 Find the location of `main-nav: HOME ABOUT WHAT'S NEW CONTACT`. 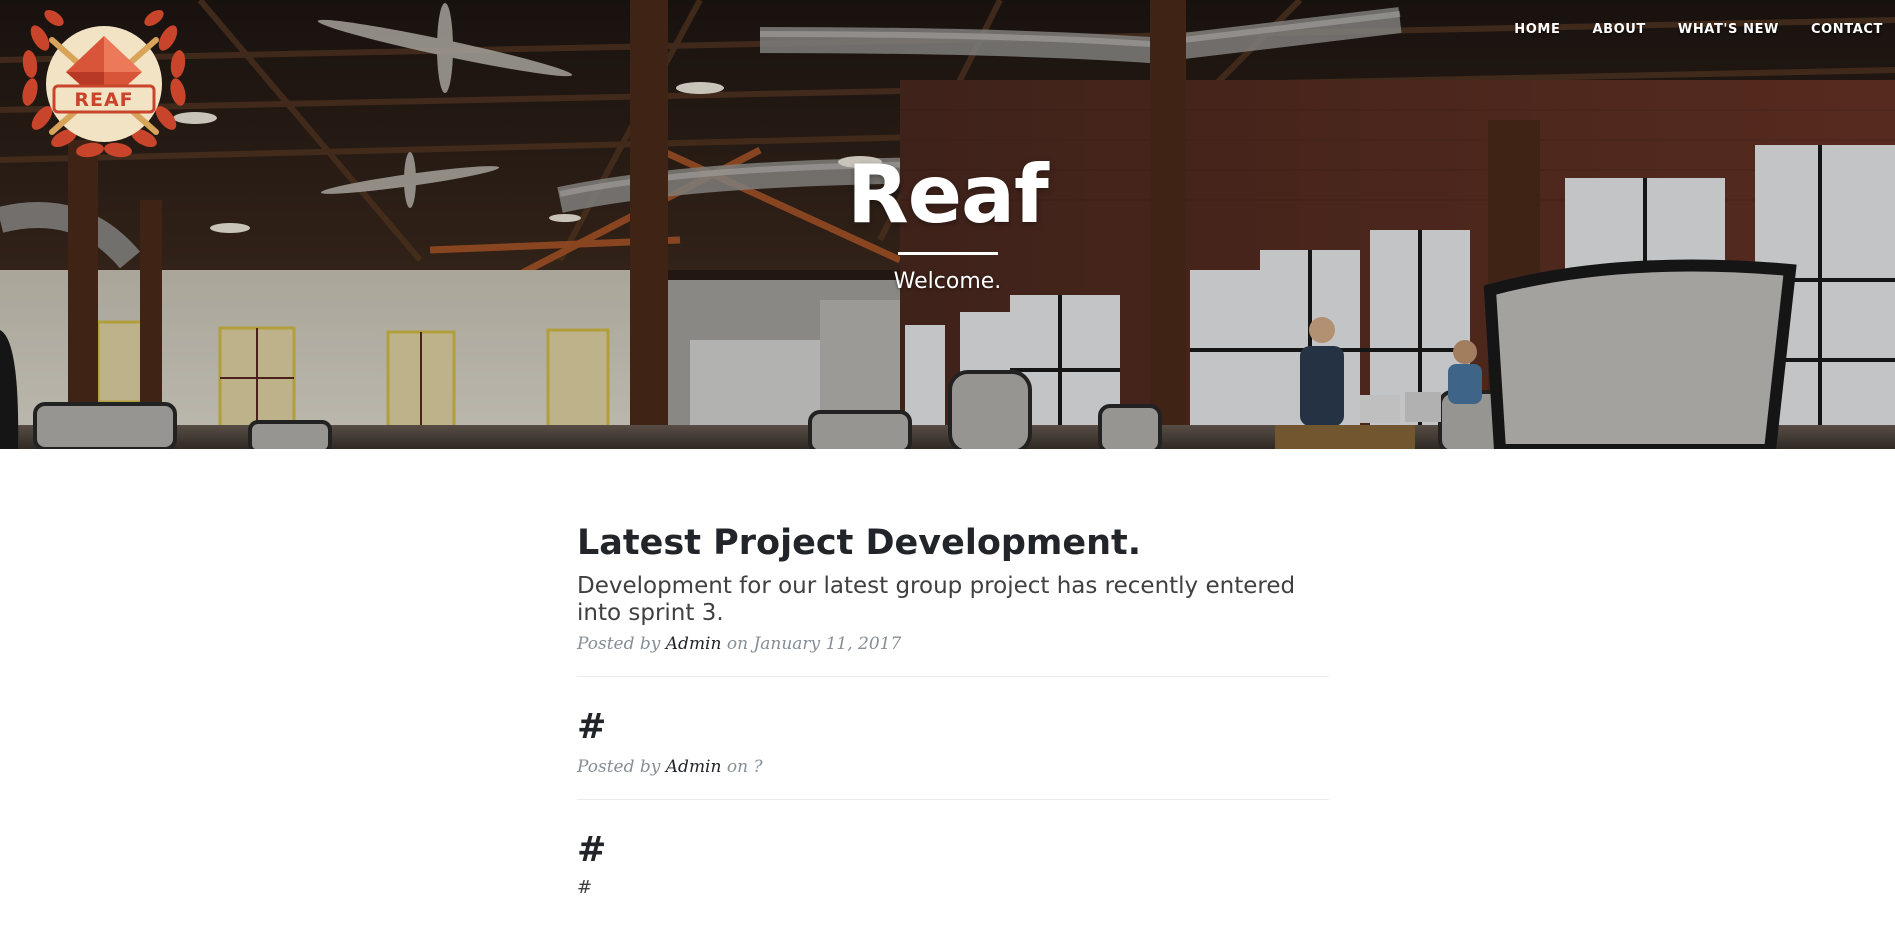

main-nav: HOME ABOUT WHAT'S NEW CONTACT is located at coordinates (1696, 29).